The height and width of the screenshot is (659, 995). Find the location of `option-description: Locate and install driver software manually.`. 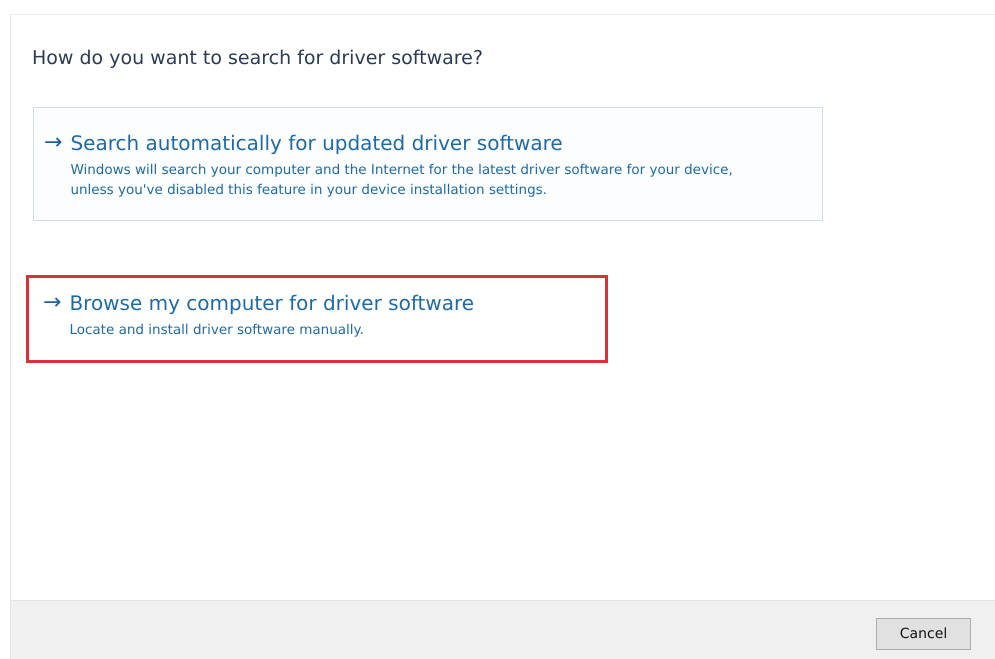

option-description: Locate and install driver software manually. is located at coordinates (217, 330).